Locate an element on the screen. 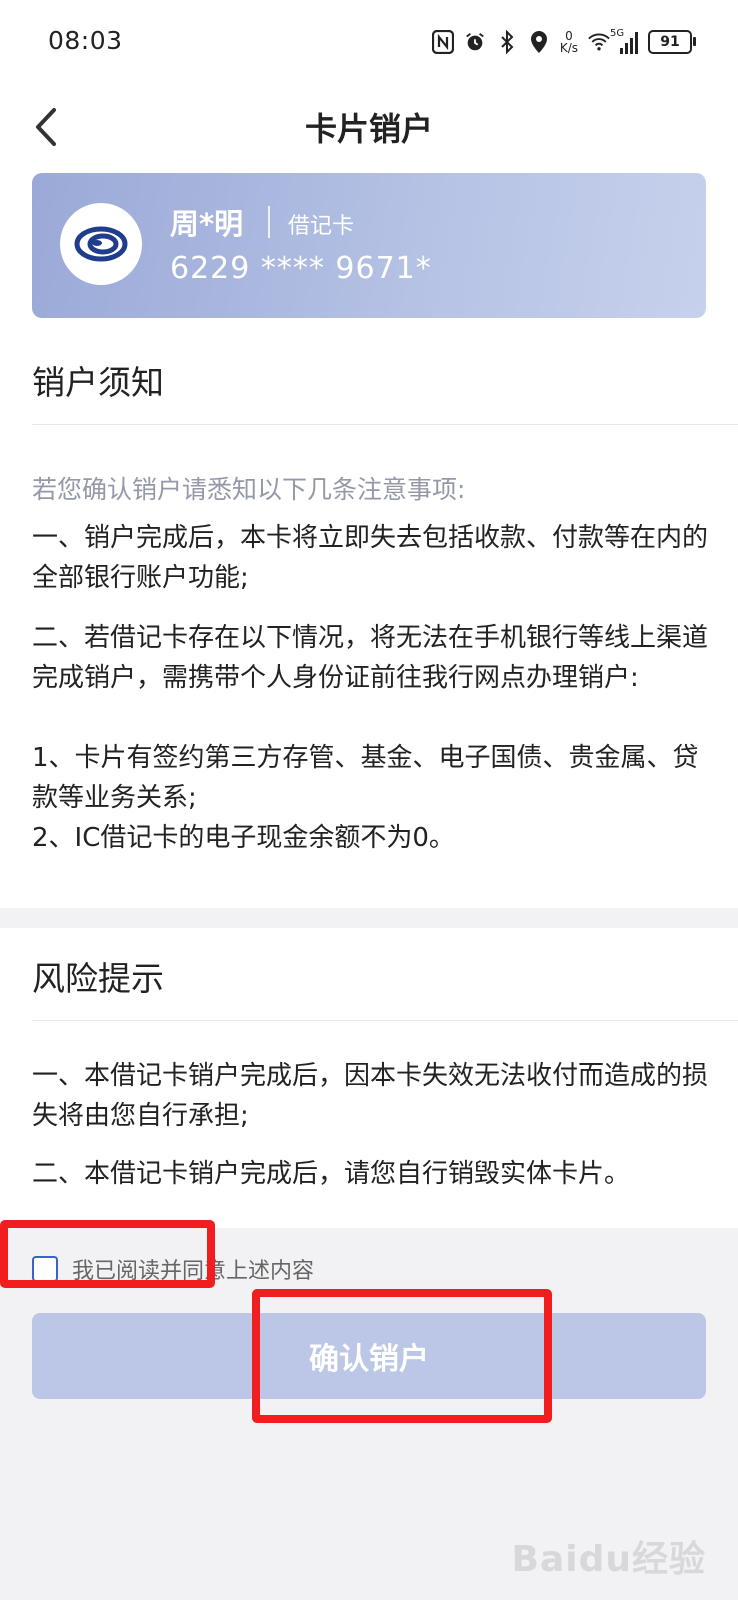 This screenshot has width=738, height=1600. status-icons: 0 K/s 5G 91 is located at coordinates (563, 42).